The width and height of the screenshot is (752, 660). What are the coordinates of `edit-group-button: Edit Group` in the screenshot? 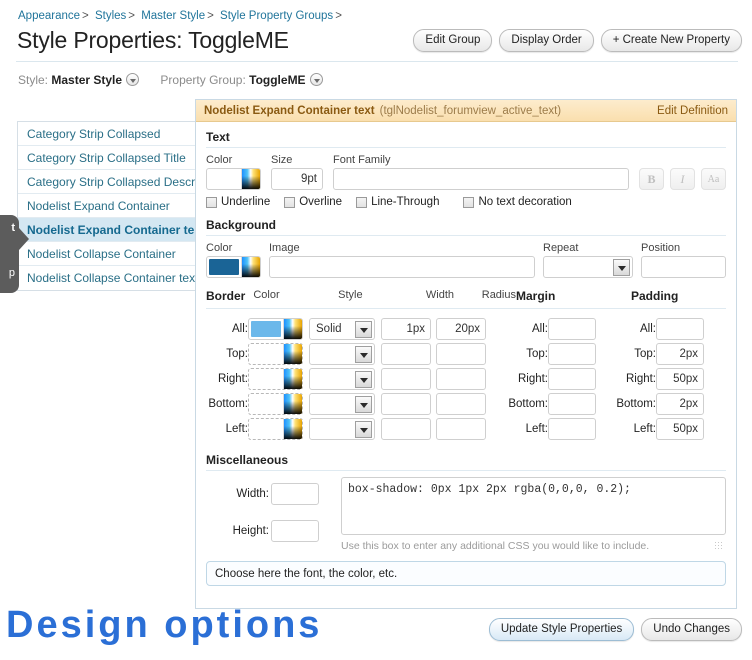 It's located at (453, 40).